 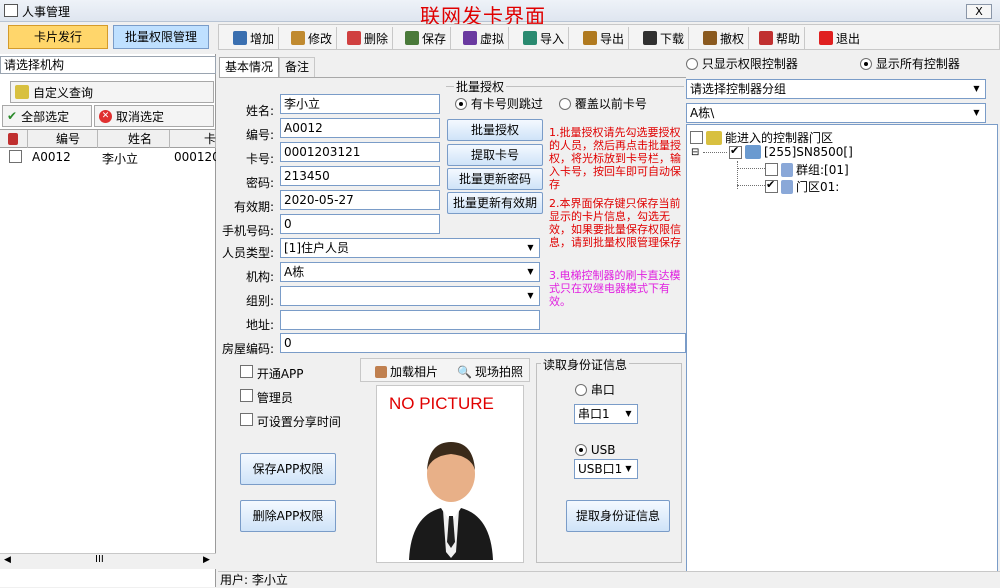 What do you see at coordinates (581, 390) in the screenshot?
I see `serial-radio` at bounding box center [581, 390].